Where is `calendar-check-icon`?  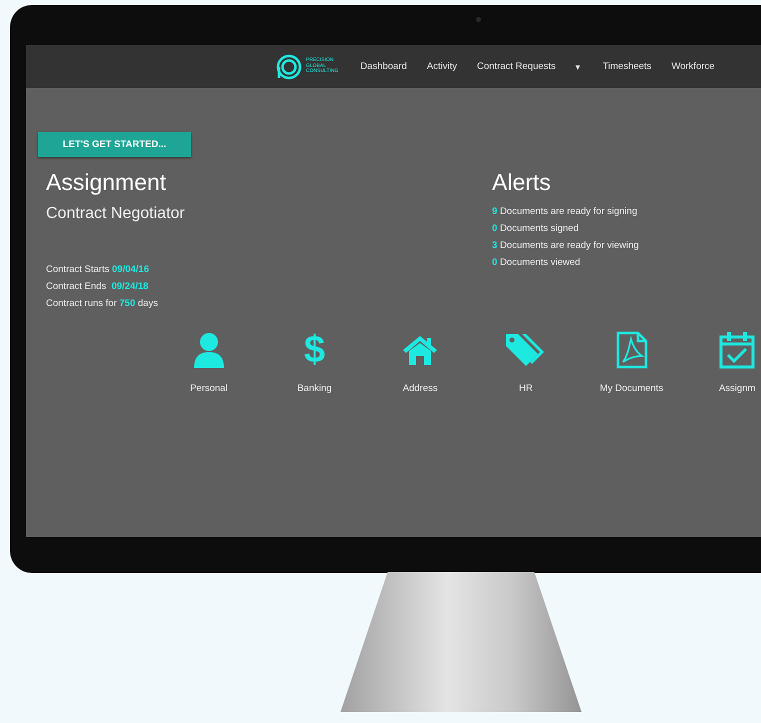 calendar-check-icon is located at coordinates (737, 350).